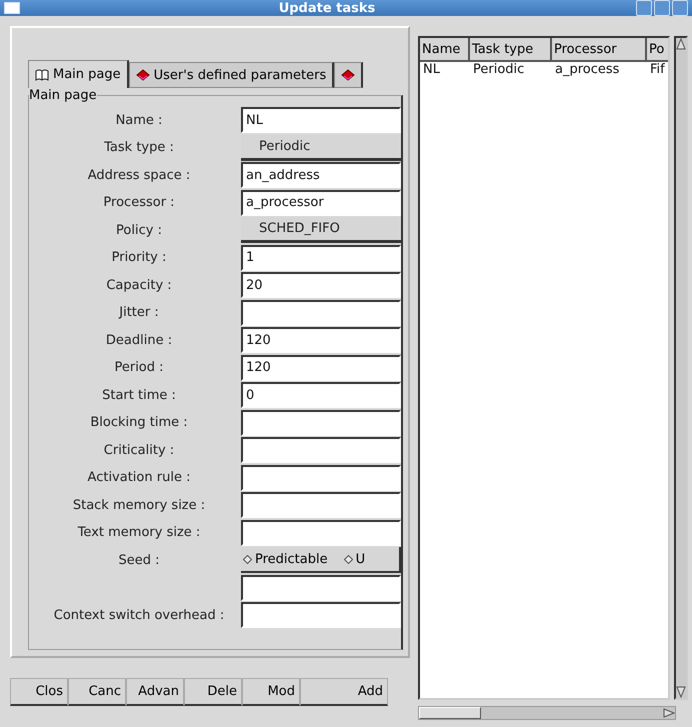 The width and height of the screenshot is (692, 727). What do you see at coordinates (139, 120) in the screenshot?
I see `field-label: Name :` at bounding box center [139, 120].